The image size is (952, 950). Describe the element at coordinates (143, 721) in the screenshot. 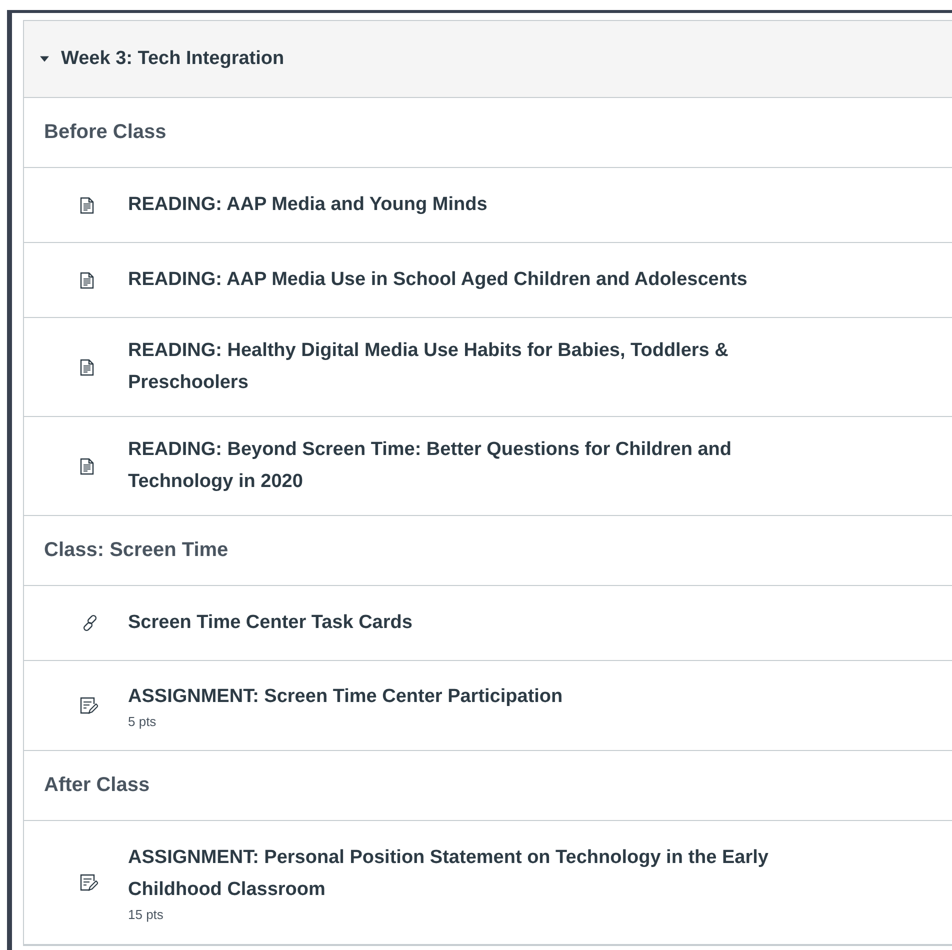

I see `points-label: 5 pts` at that location.